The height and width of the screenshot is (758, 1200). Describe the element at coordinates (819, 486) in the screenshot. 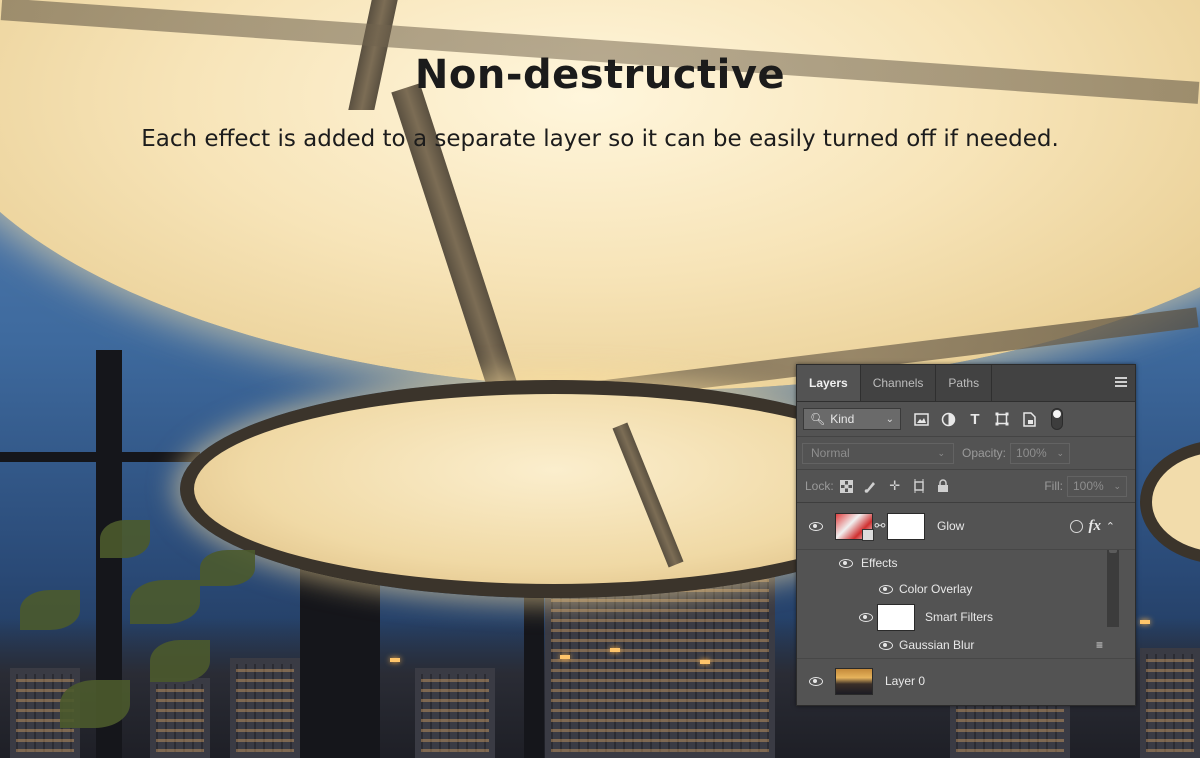

I see `lock-label: Lock:` at that location.